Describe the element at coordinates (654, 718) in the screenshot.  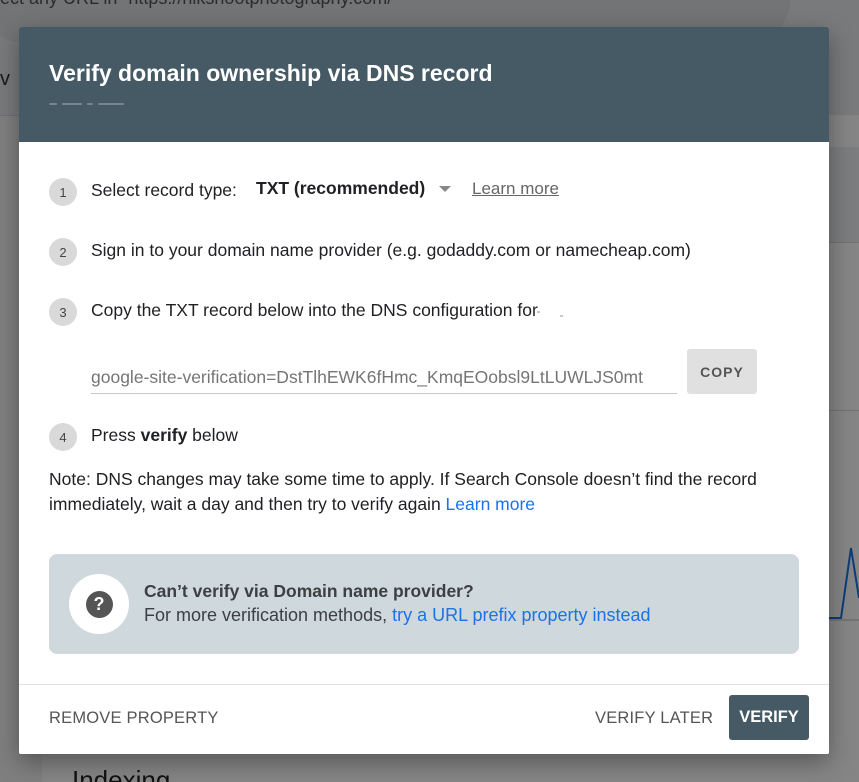
I see `verify-later-button: VERIFY LATER` at that location.